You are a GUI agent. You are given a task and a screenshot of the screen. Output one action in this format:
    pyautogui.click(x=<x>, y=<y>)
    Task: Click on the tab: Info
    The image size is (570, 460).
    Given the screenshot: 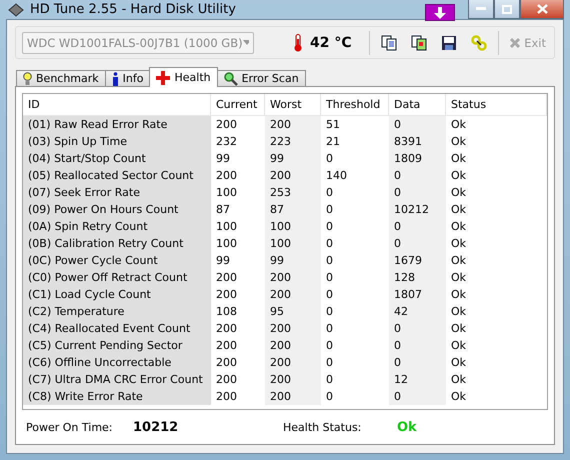 What is the action you would take?
    pyautogui.click(x=127, y=78)
    